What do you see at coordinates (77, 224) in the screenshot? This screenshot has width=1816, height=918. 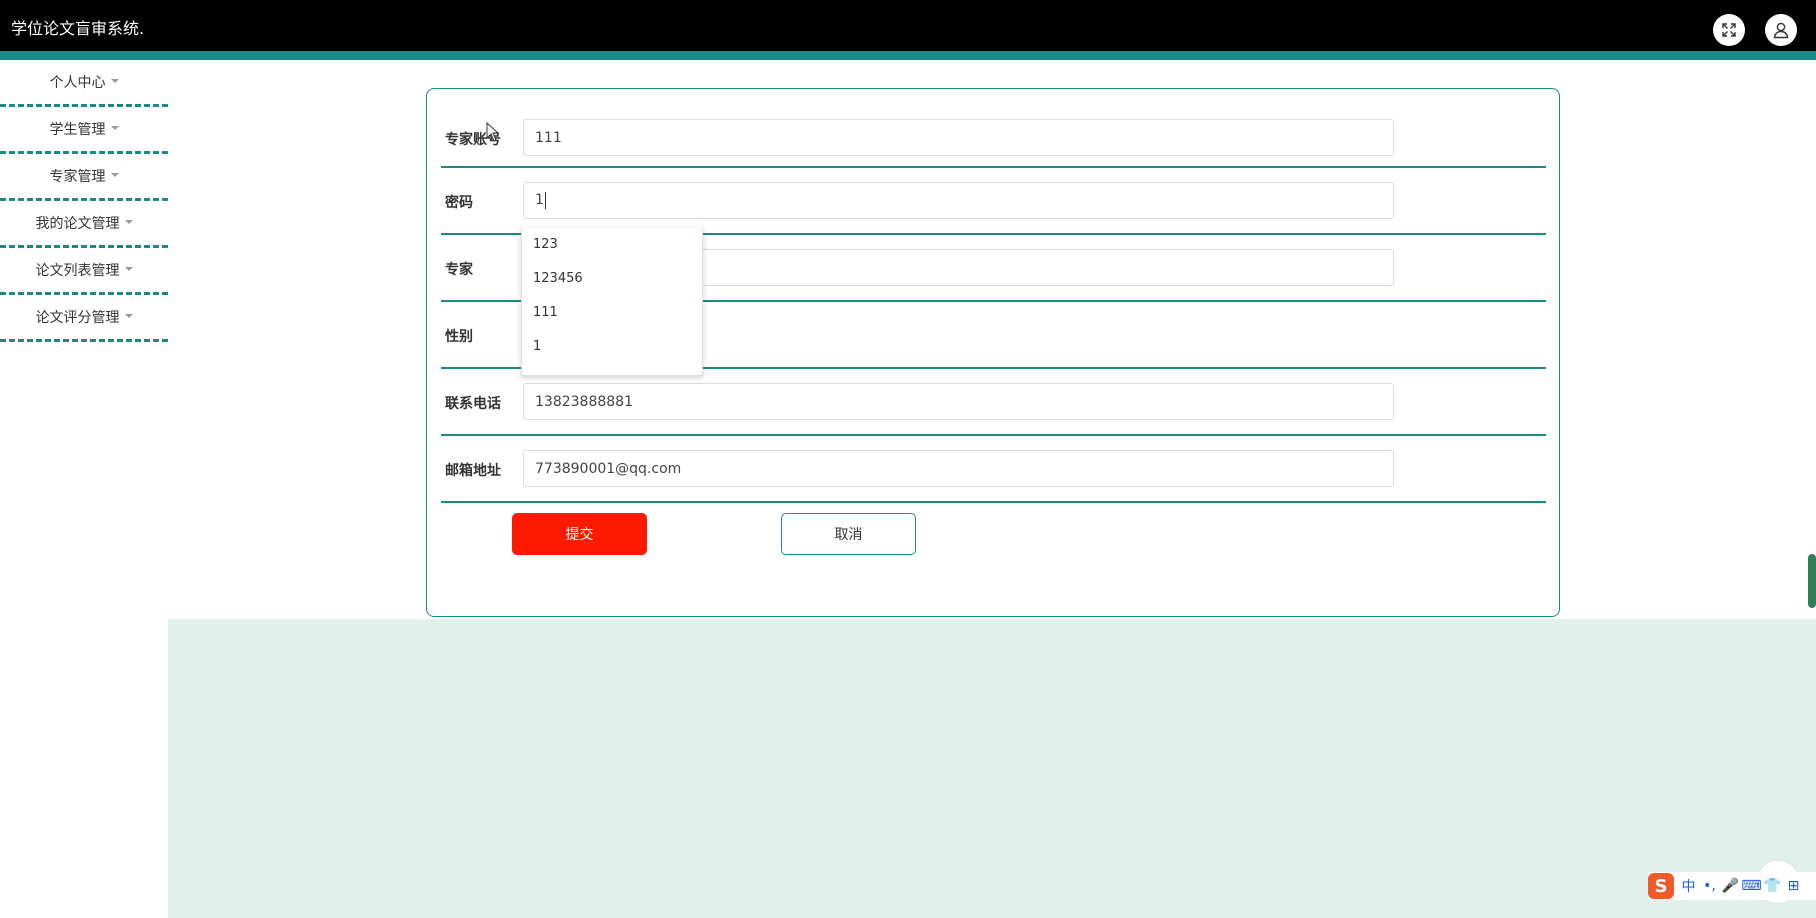 I see `sidebar-item-label: 我的论文管理` at bounding box center [77, 224].